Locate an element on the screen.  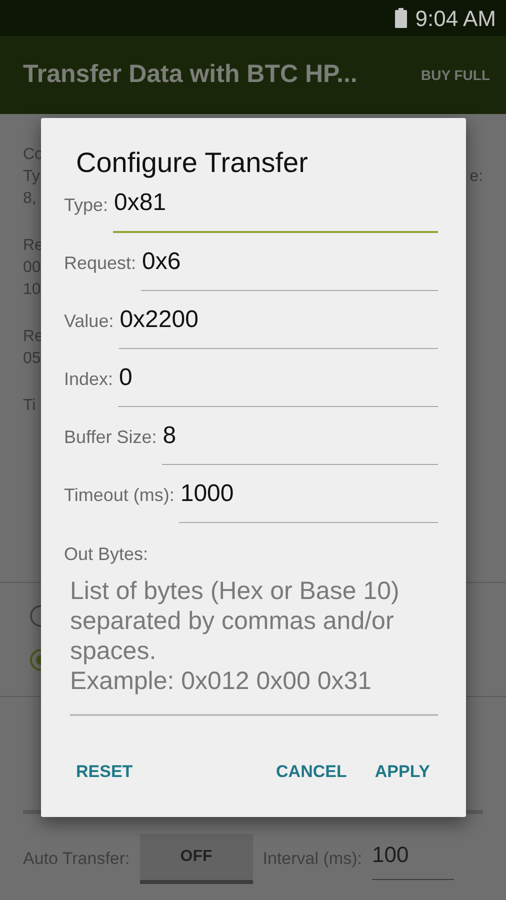
dialog-button: APPLY is located at coordinates (402, 771).